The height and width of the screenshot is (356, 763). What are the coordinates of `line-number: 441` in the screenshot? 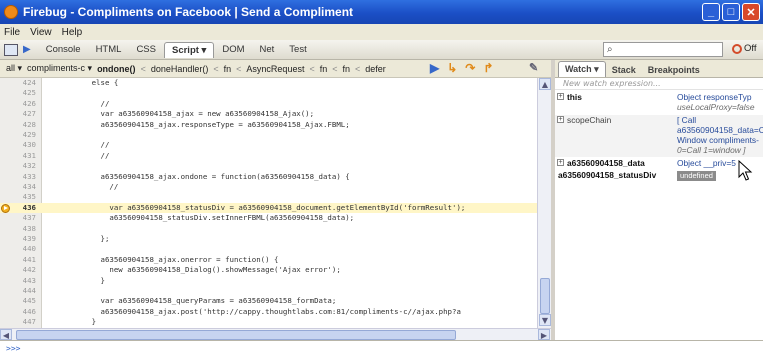 It's located at (25, 260).